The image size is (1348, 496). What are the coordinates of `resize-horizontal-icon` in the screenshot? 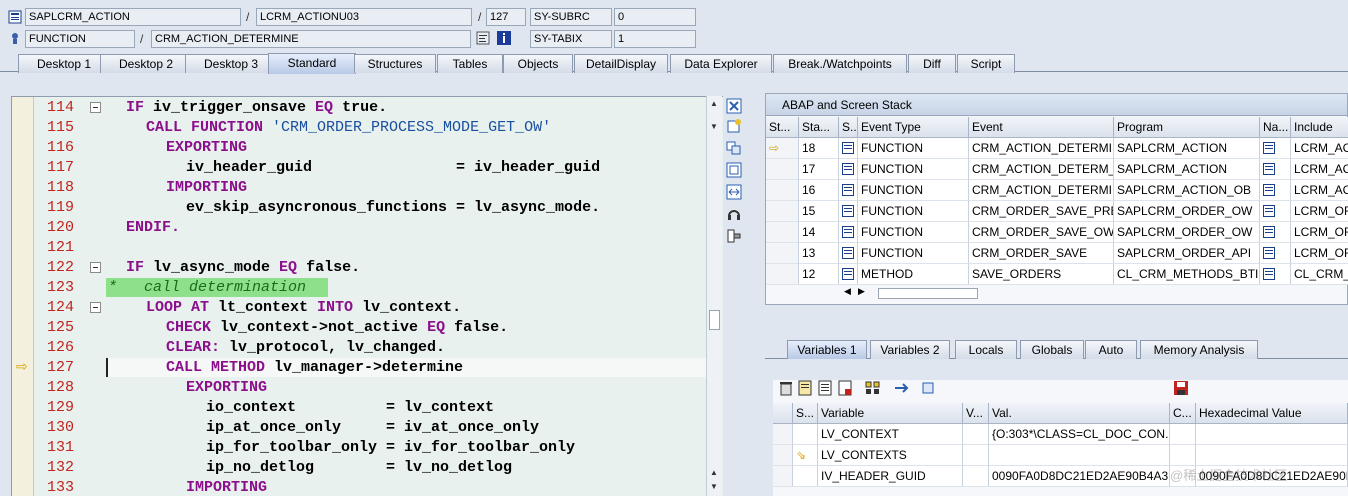 It's located at (735, 193).